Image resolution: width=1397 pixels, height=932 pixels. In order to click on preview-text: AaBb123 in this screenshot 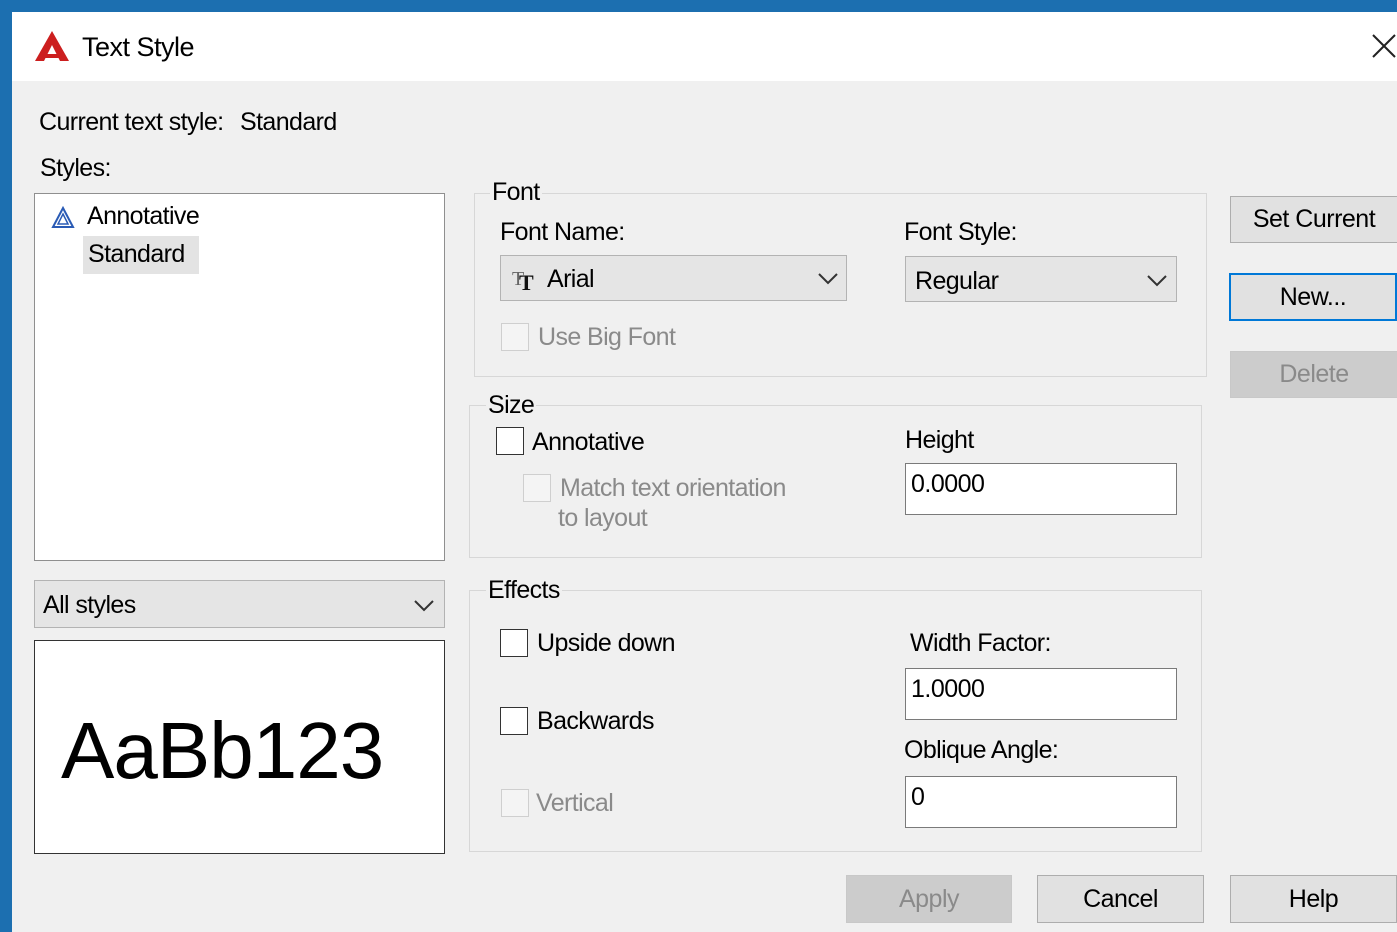, I will do `click(222, 750)`.